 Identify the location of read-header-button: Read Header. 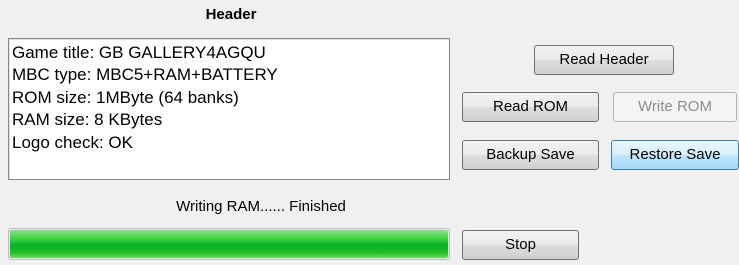
(604, 60).